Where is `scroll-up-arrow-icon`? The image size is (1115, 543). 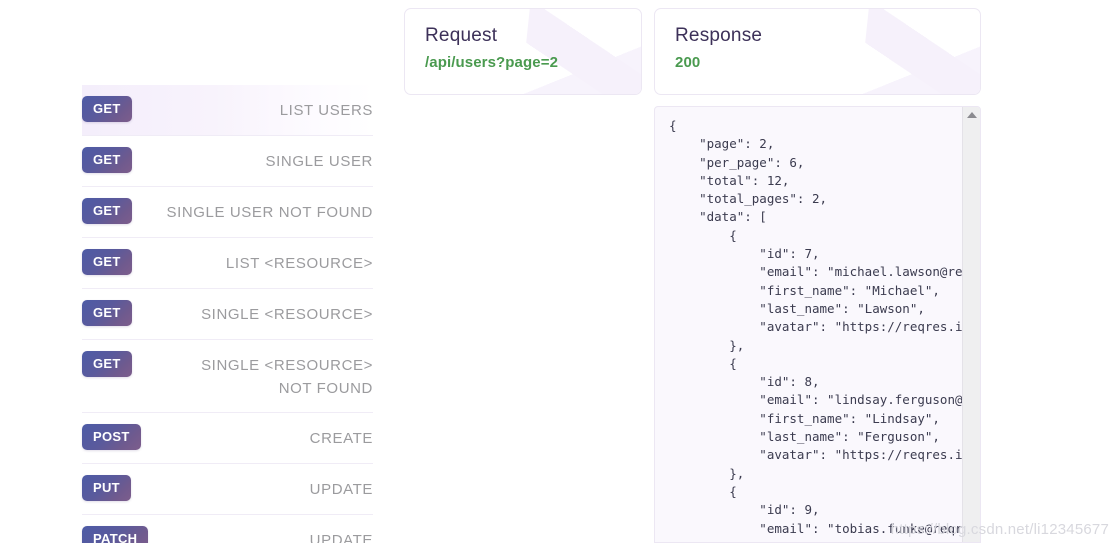
scroll-up-arrow-icon is located at coordinates (971, 115).